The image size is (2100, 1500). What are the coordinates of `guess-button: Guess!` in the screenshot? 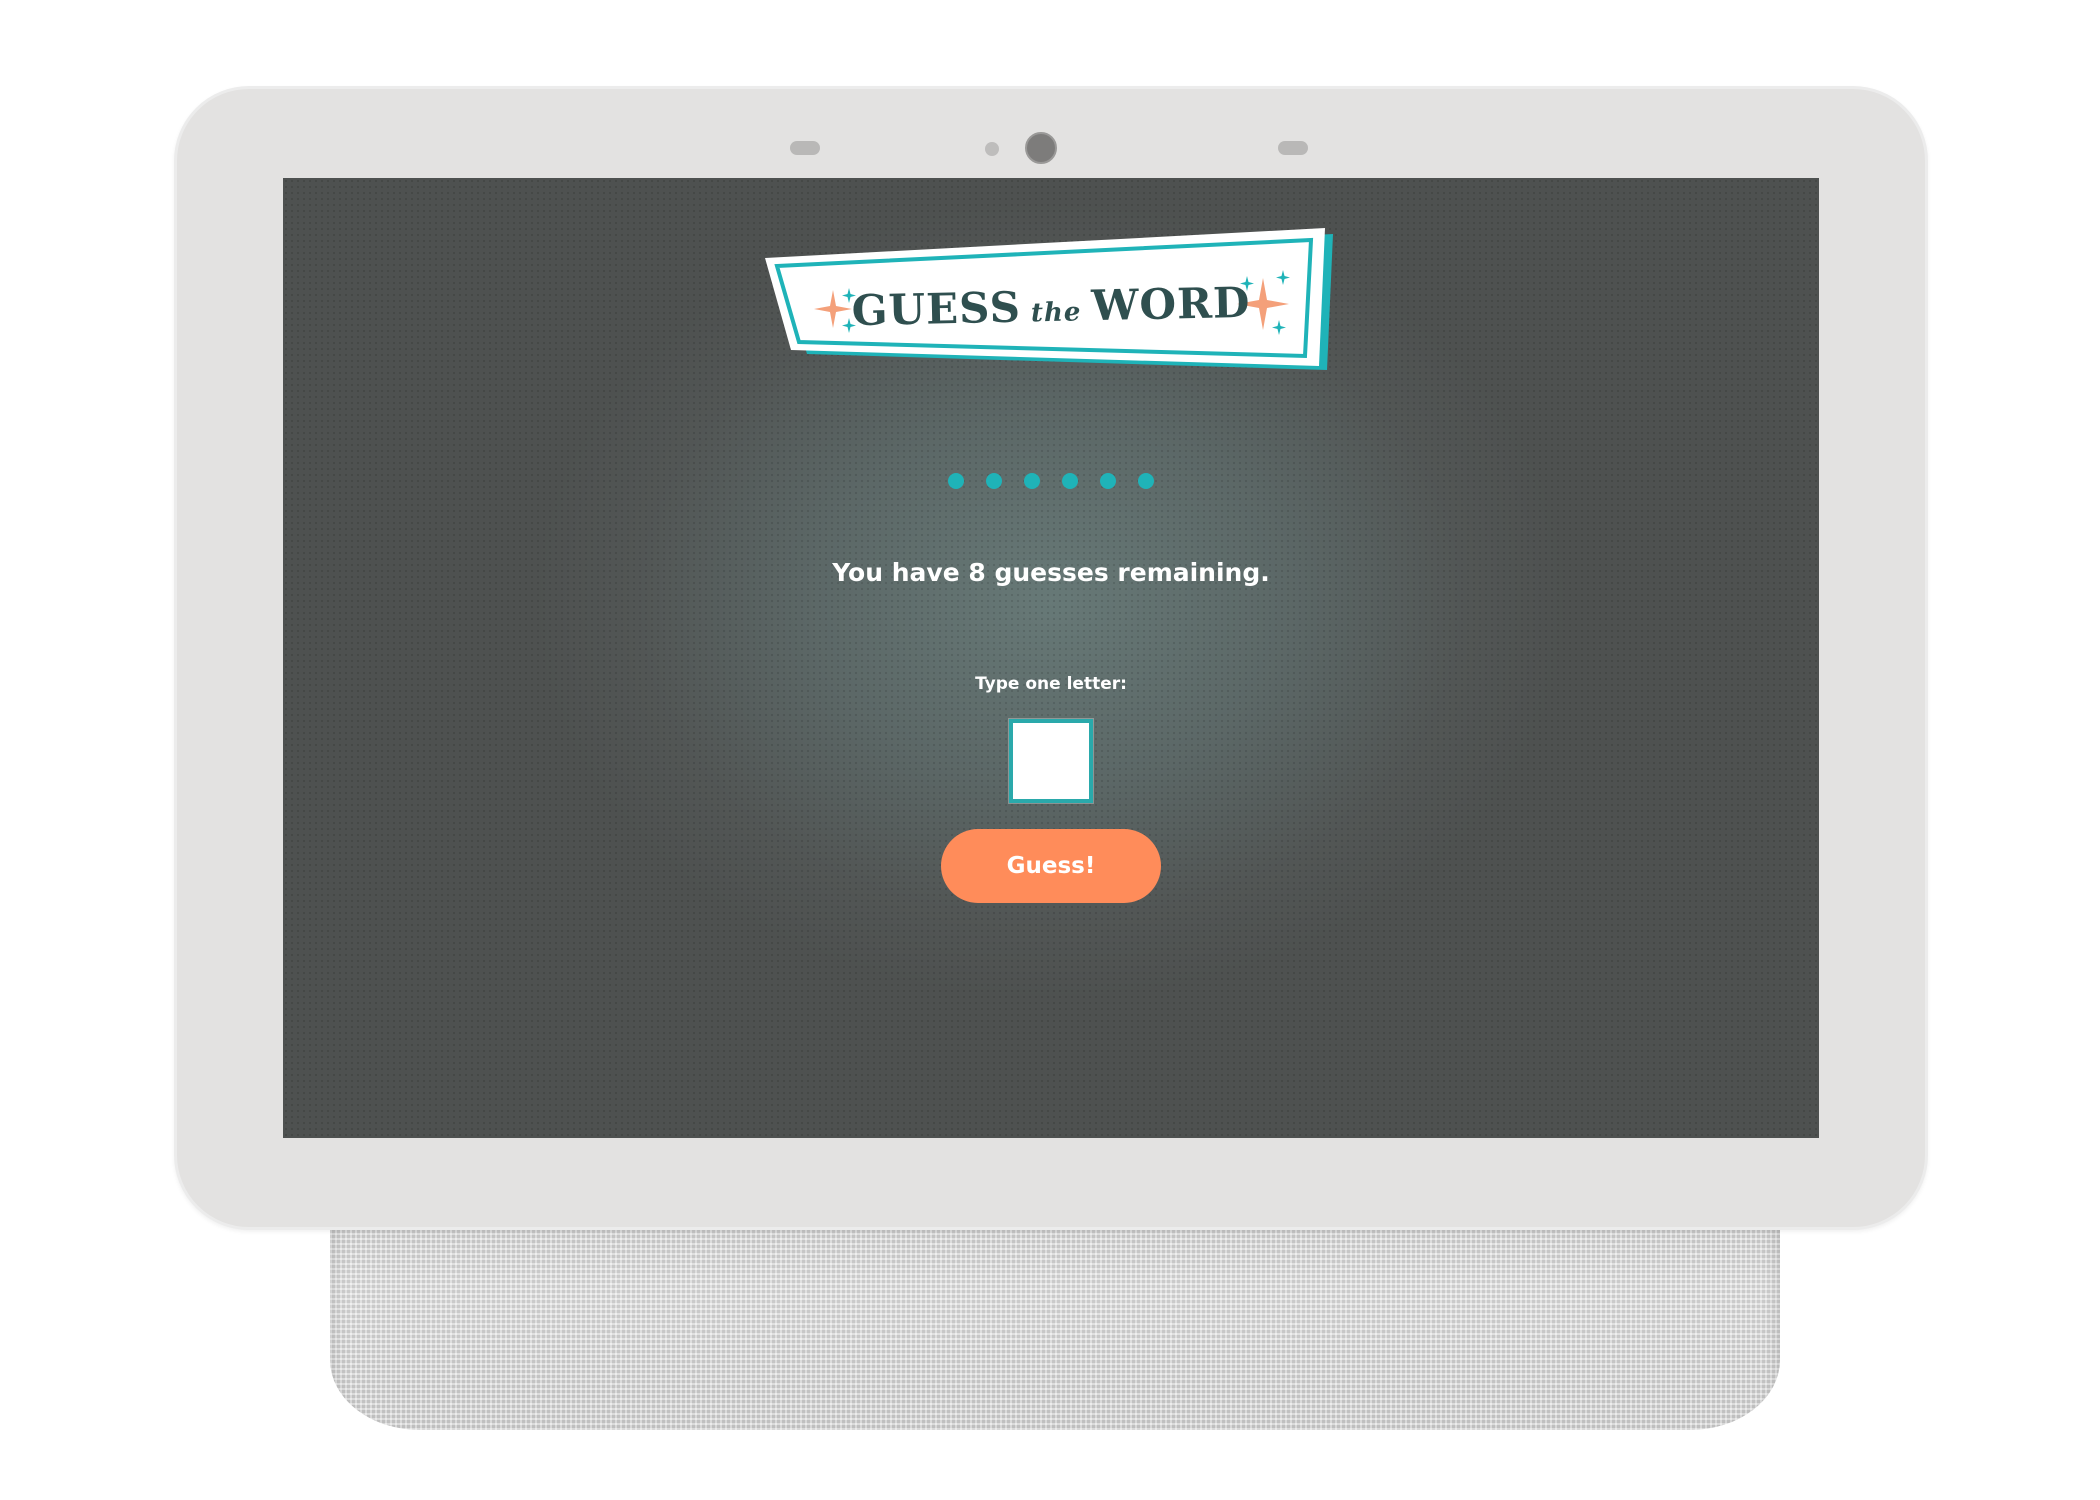 It's located at (1051, 866).